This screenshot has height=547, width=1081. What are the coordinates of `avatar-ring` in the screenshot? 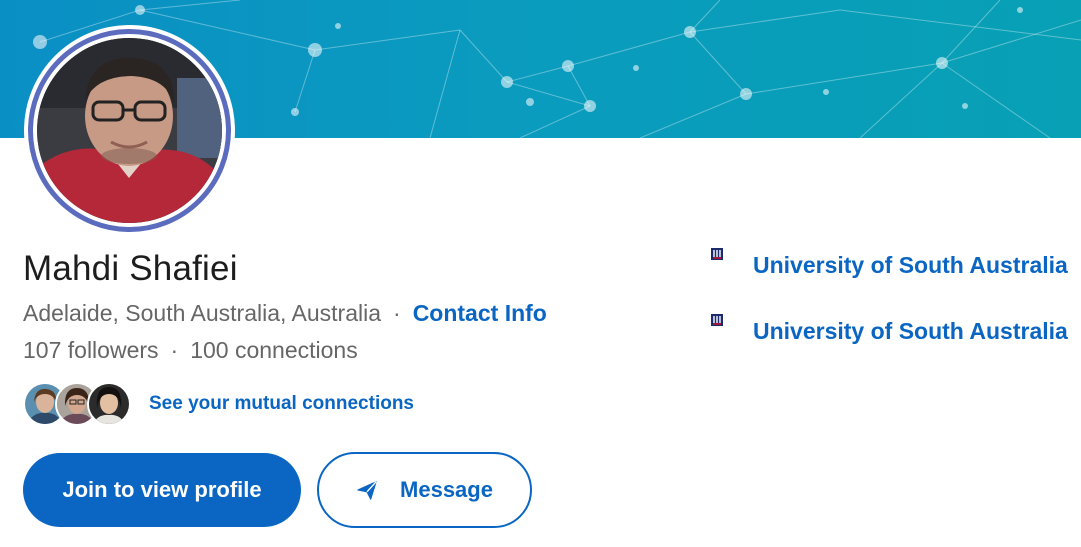 It's located at (129, 130).